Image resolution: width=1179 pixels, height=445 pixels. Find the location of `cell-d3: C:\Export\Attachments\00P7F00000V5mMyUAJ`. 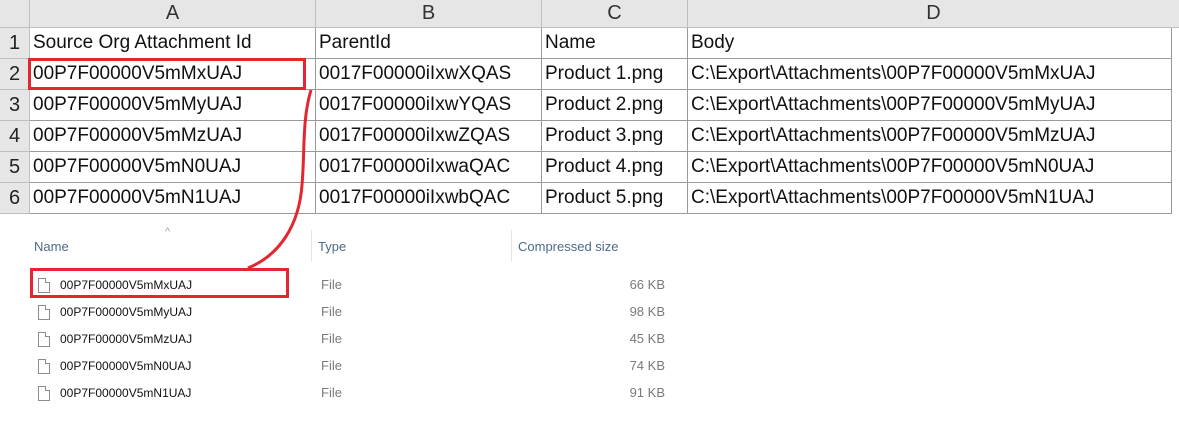

cell-d3: C:\Export\Attachments\00P7F00000V5mMyUAJ is located at coordinates (930, 105).